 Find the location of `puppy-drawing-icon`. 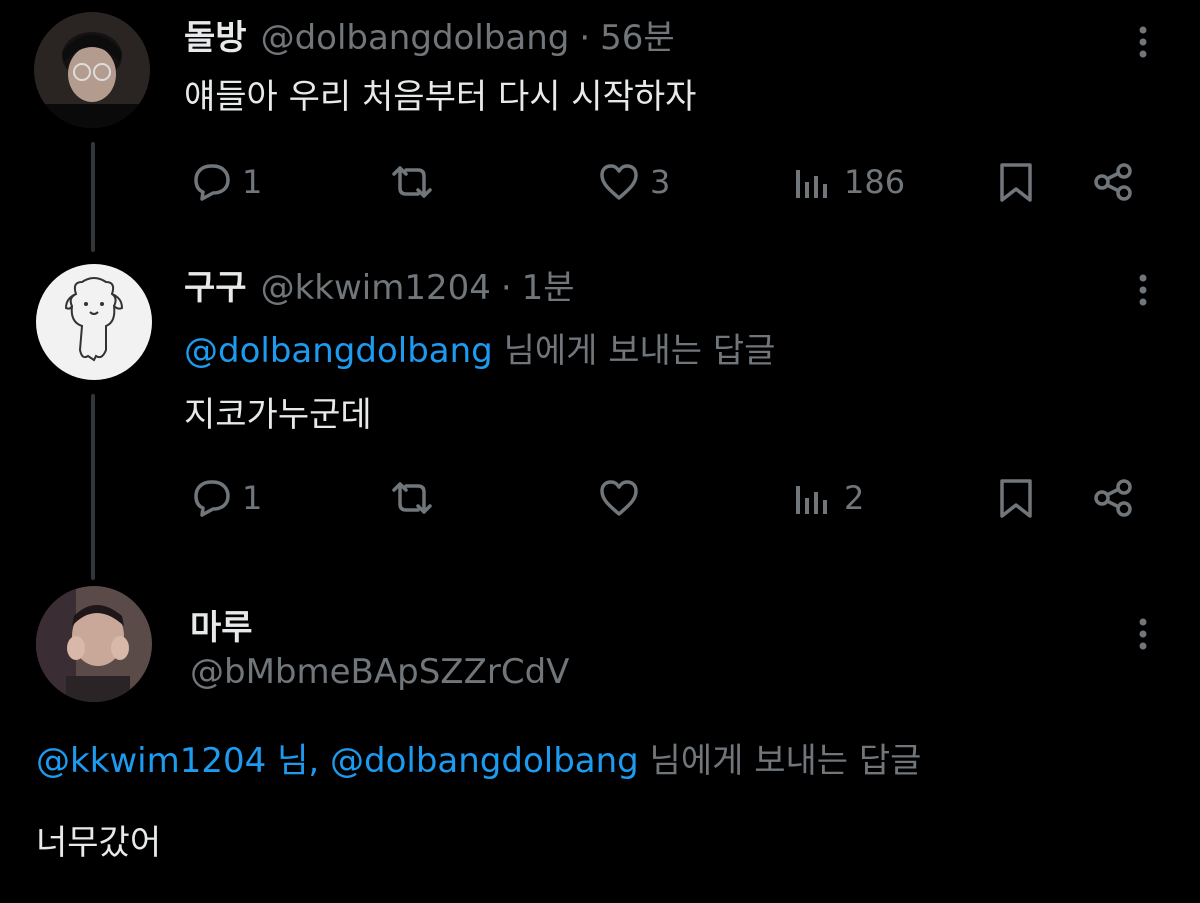

puppy-drawing-icon is located at coordinates (94, 322).